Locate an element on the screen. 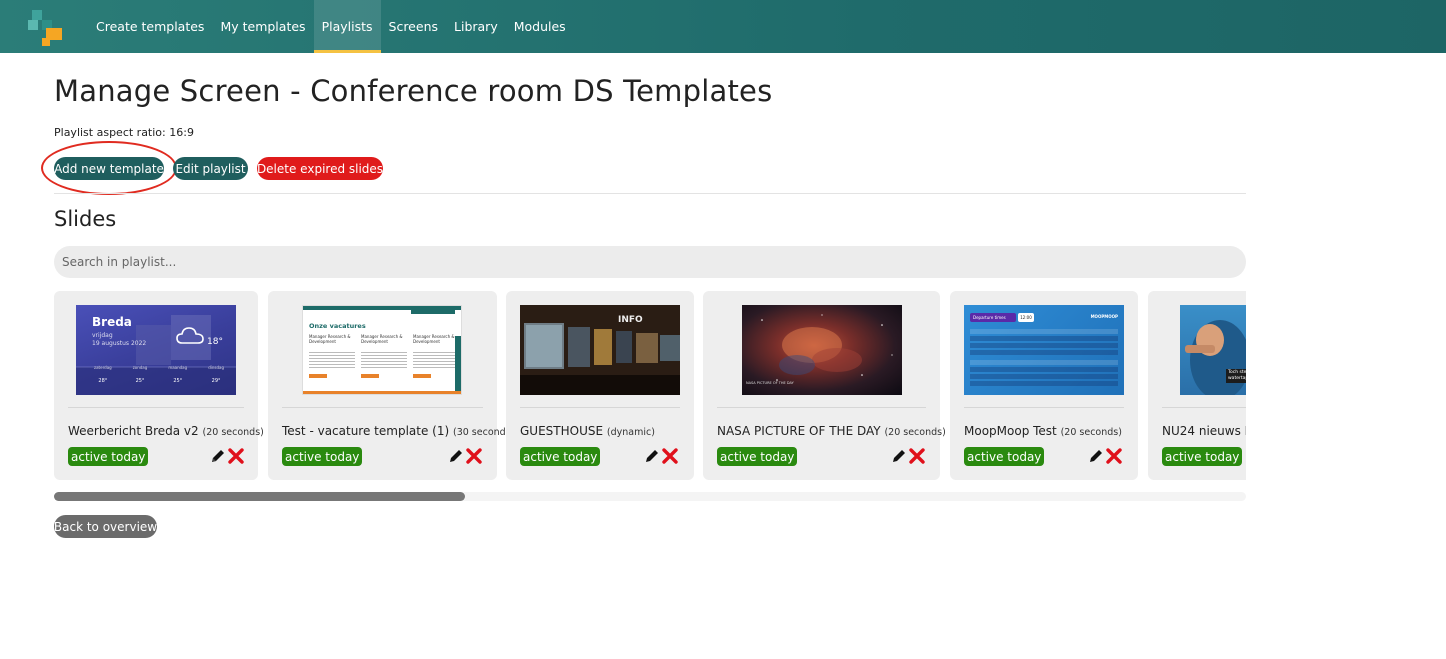  carousel-scrollbar-thumb is located at coordinates (259, 496).